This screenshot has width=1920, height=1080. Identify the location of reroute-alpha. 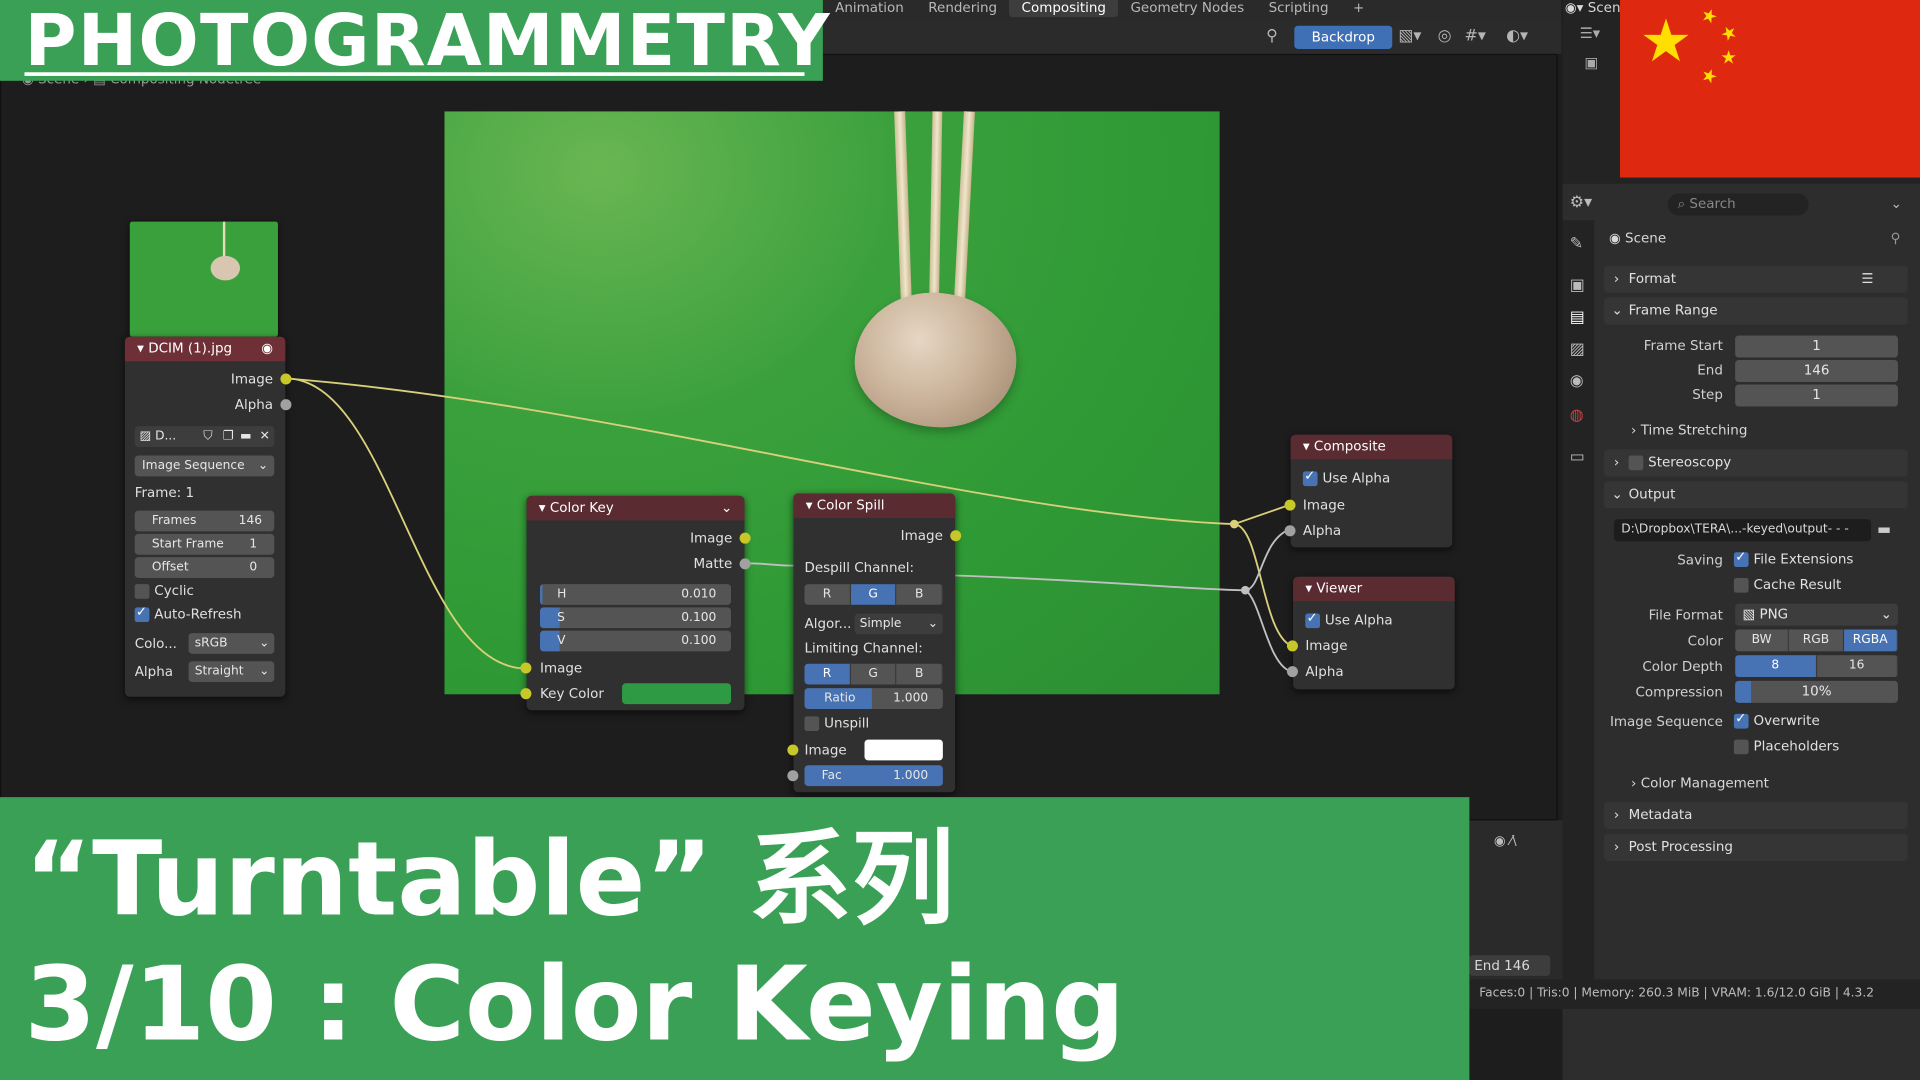
(1245, 590).